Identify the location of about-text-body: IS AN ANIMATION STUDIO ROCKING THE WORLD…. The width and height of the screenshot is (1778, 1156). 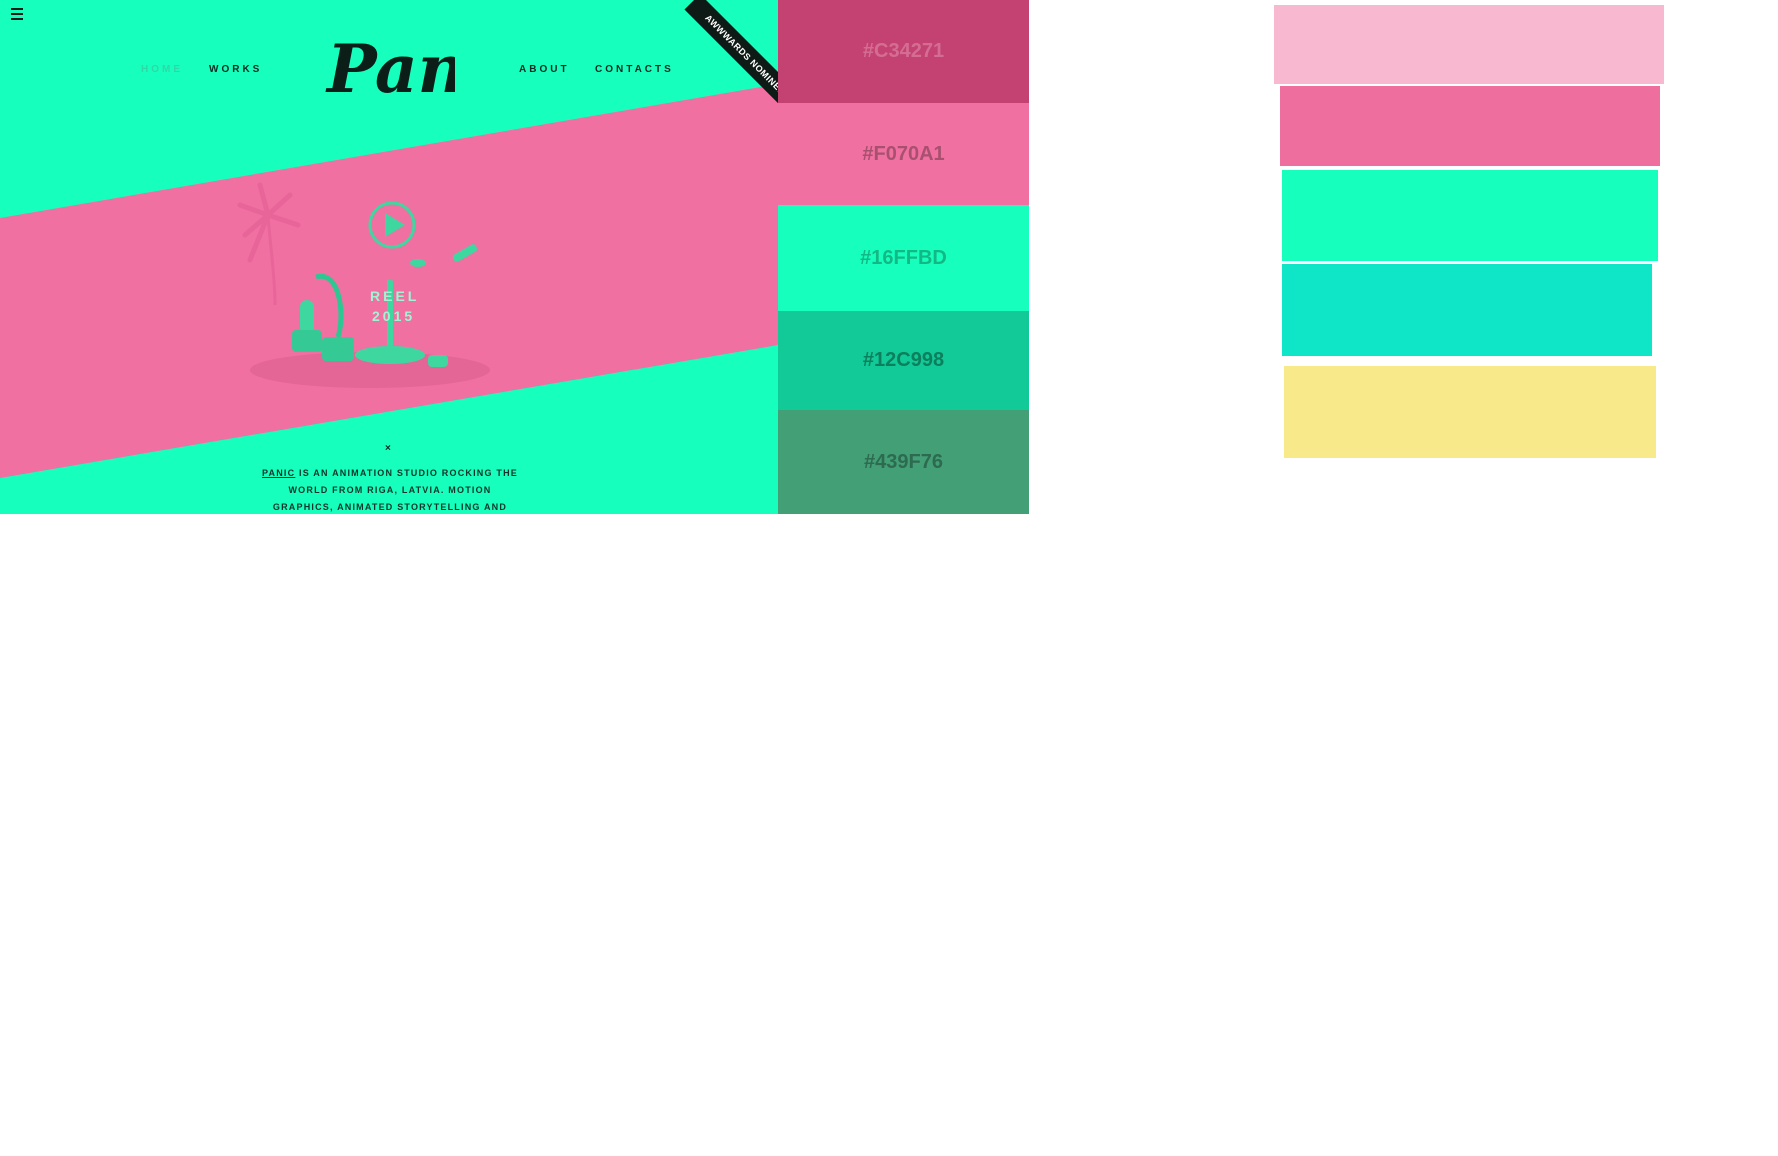
(395, 490).